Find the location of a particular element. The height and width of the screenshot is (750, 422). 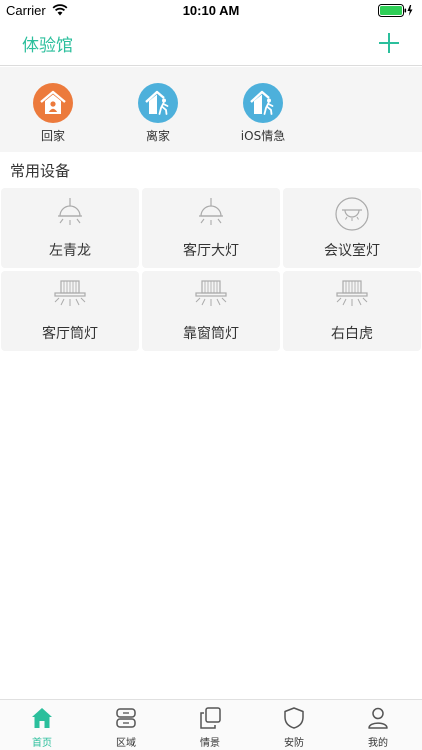

home-person-icon is located at coordinates (53, 103).